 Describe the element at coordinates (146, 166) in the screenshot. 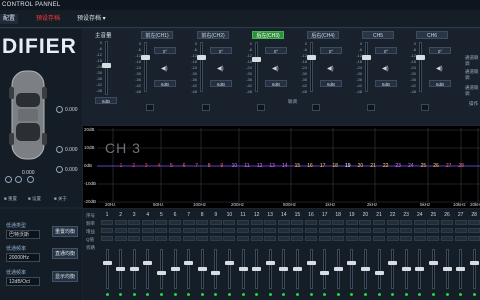

I see `eq-point-3: 3` at that location.